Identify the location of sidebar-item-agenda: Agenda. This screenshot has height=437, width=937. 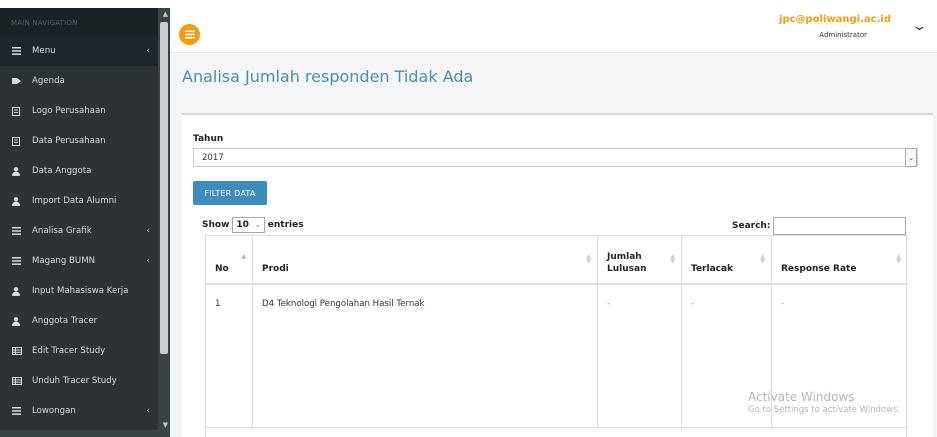
(85, 81).